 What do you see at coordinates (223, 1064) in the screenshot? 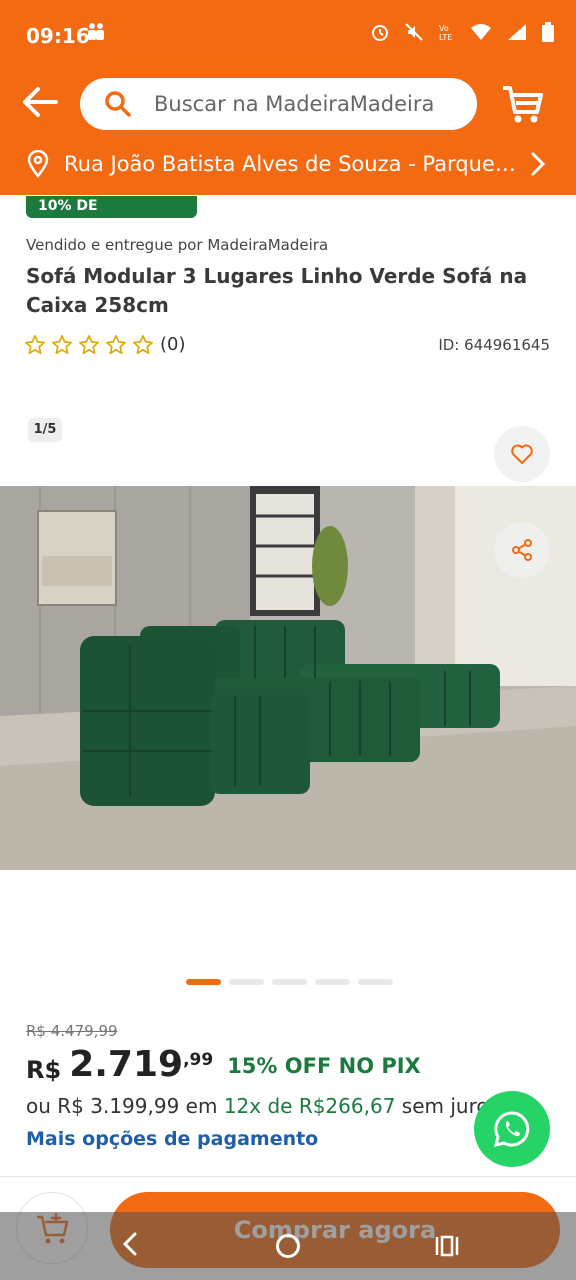
I see `current-price: R$ 2.719 ,99 15% OFF NO PIX` at bounding box center [223, 1064].